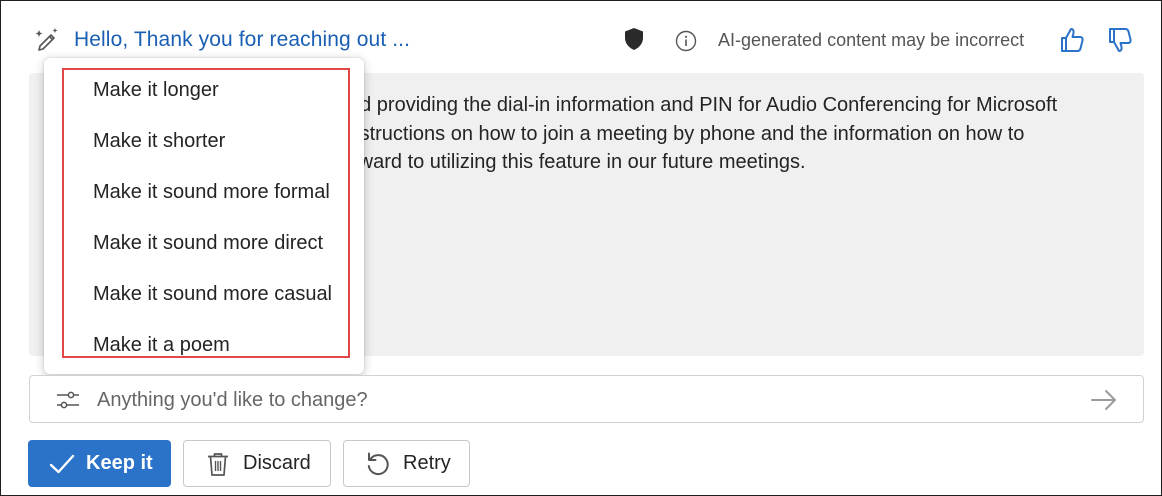 This screenshot has width=1162, height=496. Describe the element at coordinates (62, 463) in the screenshot. I see `checkmark-icon` at that location.